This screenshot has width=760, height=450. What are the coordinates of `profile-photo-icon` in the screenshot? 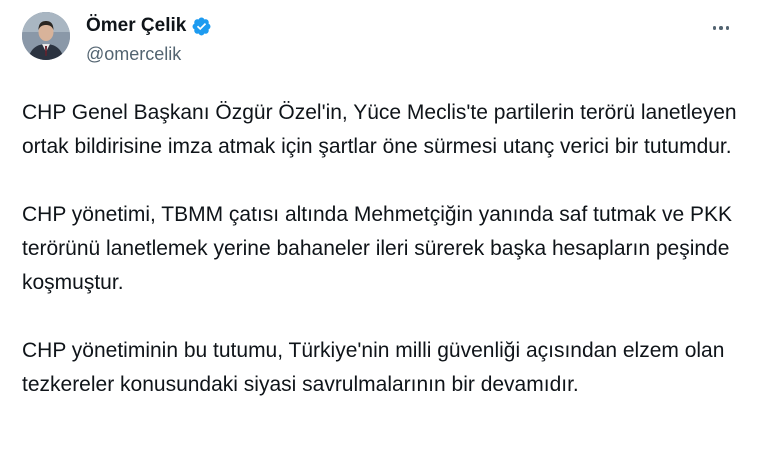 It's located at (46, 36).